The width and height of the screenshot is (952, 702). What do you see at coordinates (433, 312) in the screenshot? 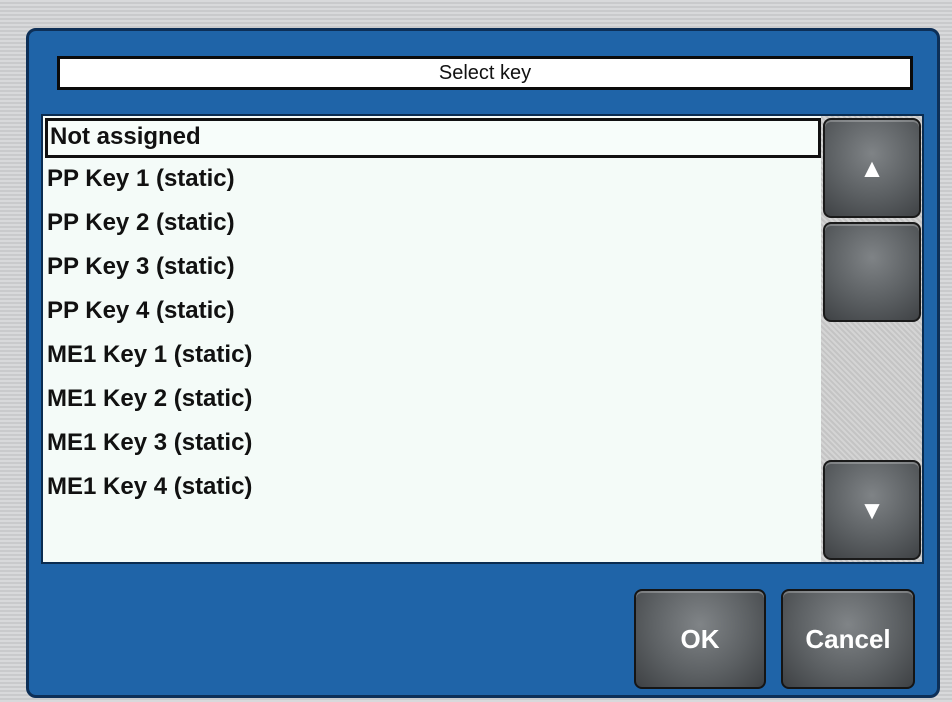
I see `list-item-pp-key-4: PP Key 4 (static)` at bounding box center [433, 312].